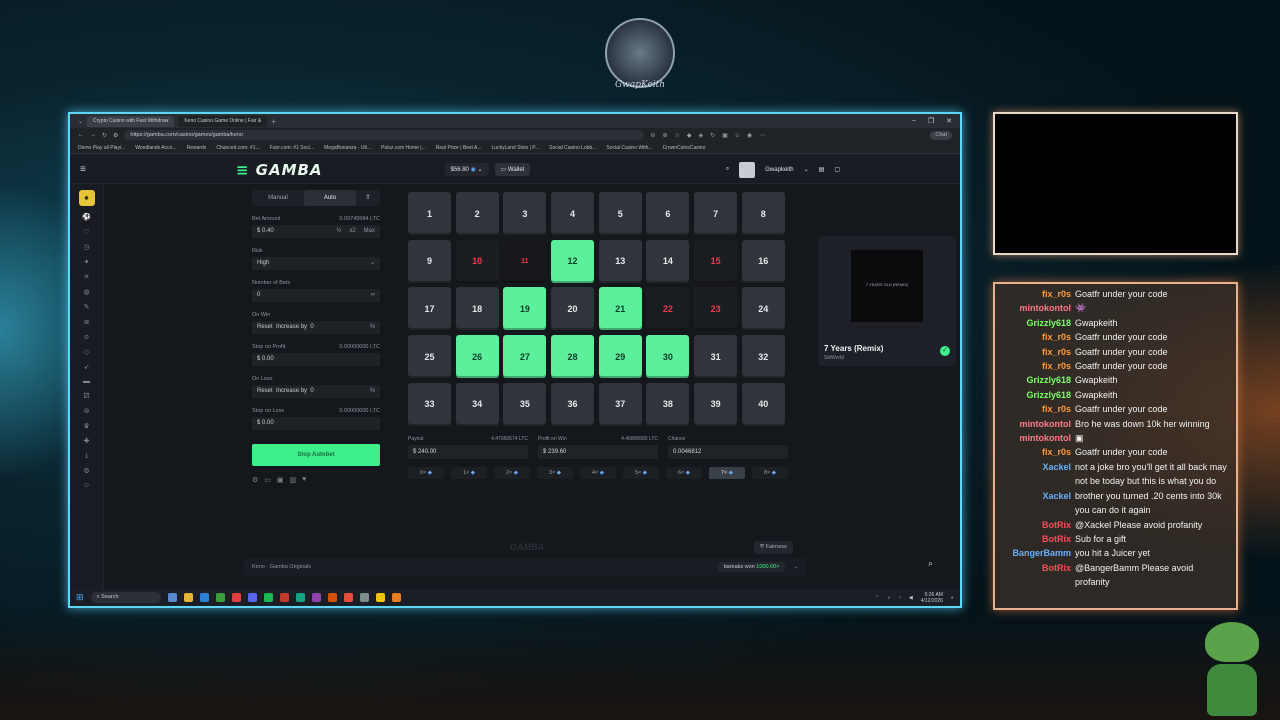 This screenshot has width=1280, height=720. Describe the element at coordinates (573, 404) in the screenshot. I see `keno-tile: 36` at that location.